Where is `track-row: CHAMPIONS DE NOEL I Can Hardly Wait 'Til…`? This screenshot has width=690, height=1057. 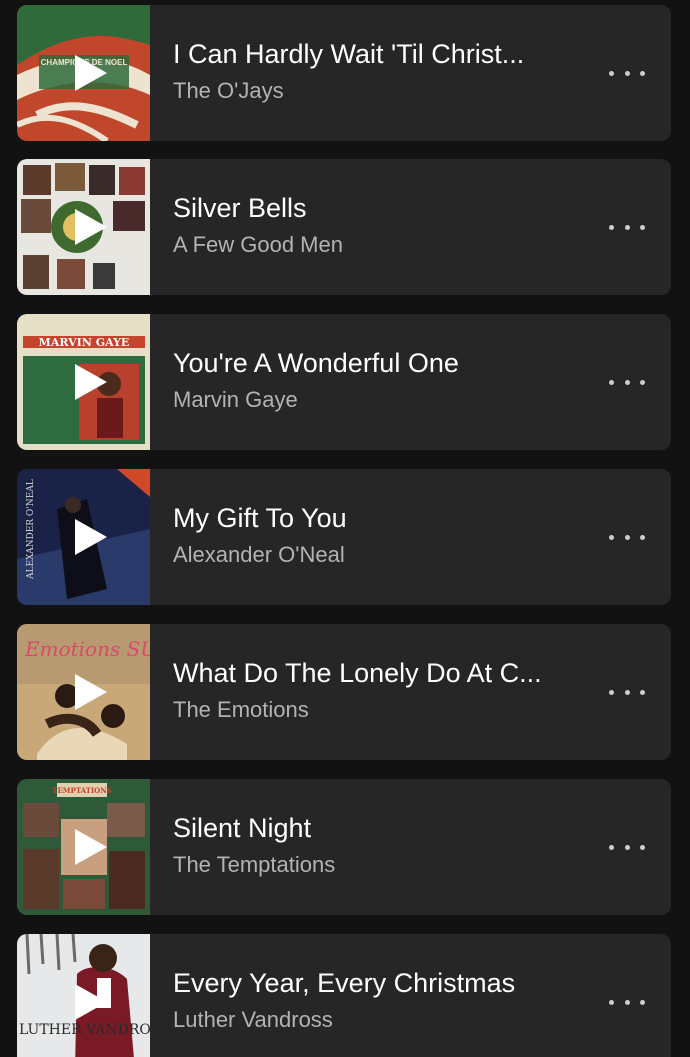
track-row: CHAMPIONS DE NOEL I Can Hardly Wait 'Til… is located at coordinates (344, 73).